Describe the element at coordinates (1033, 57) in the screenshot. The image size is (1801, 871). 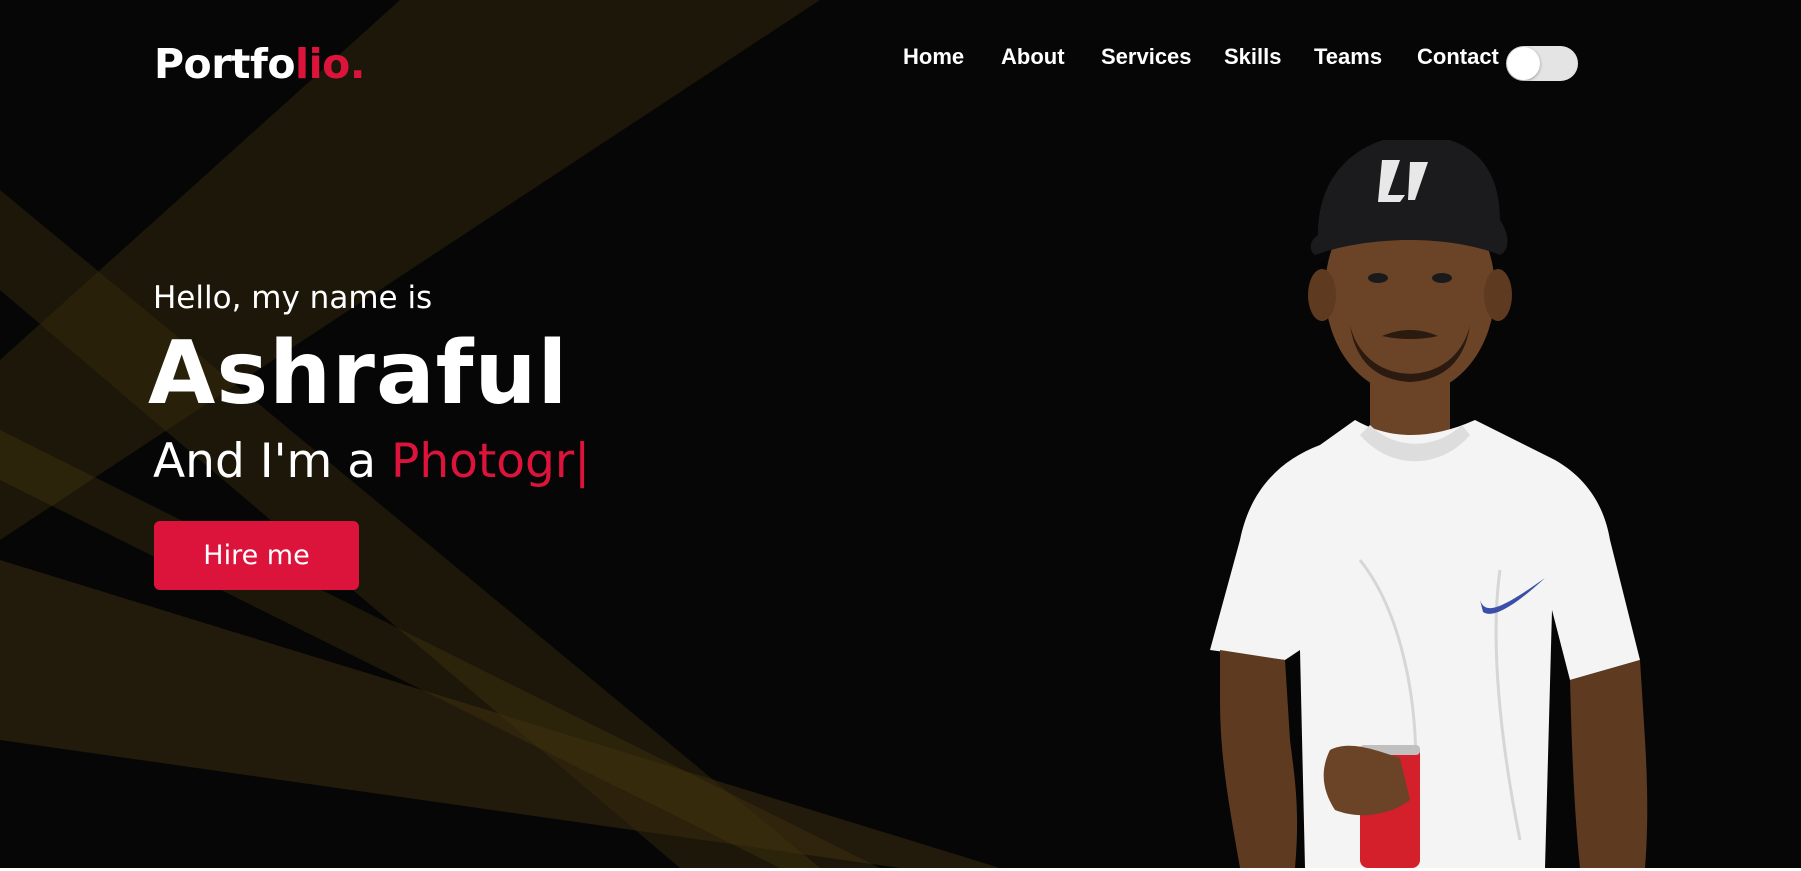
I see `nav-about: About` at that location.